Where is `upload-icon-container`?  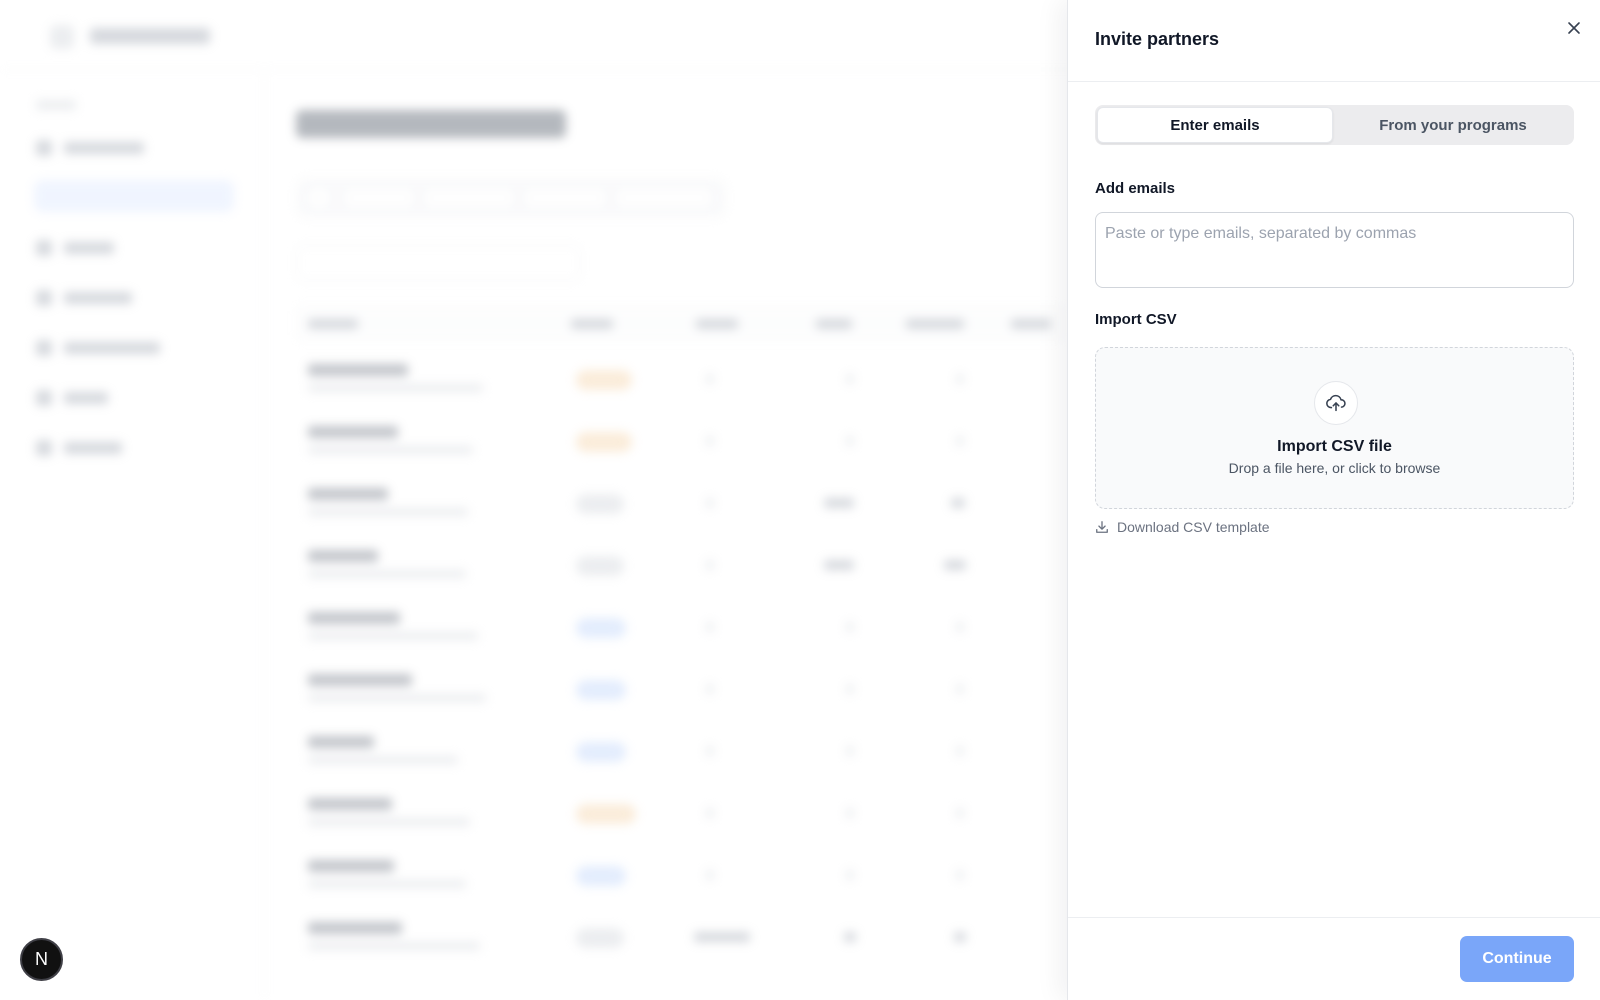 upload-icon-container is located at coordinates (1336, 403).